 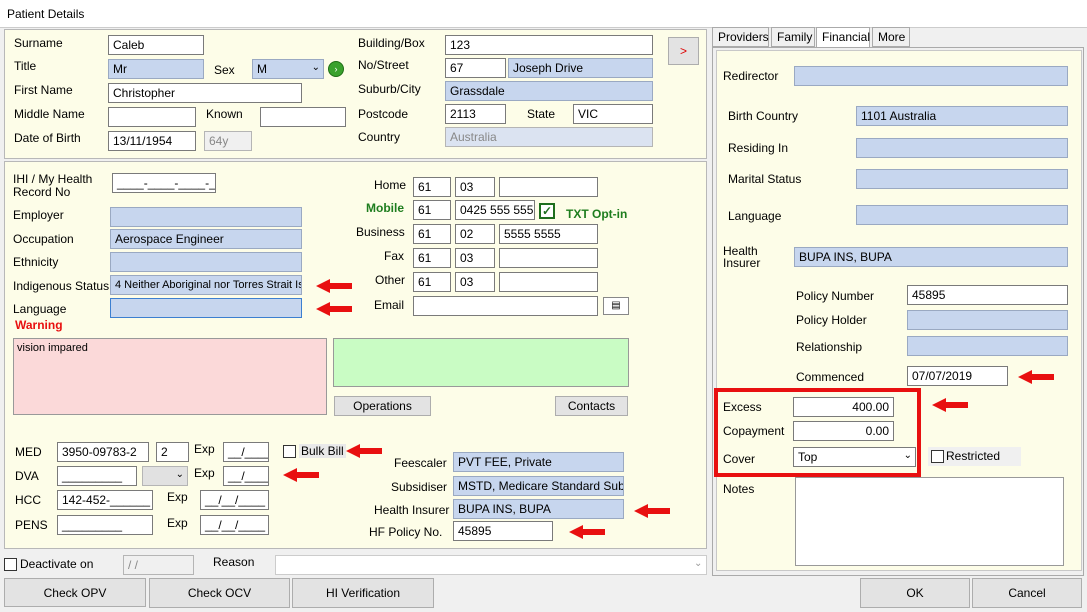 I want to click on subsidiser-input: MSTD, Medicare Standard Subsidi, so click(x=538, y=486).